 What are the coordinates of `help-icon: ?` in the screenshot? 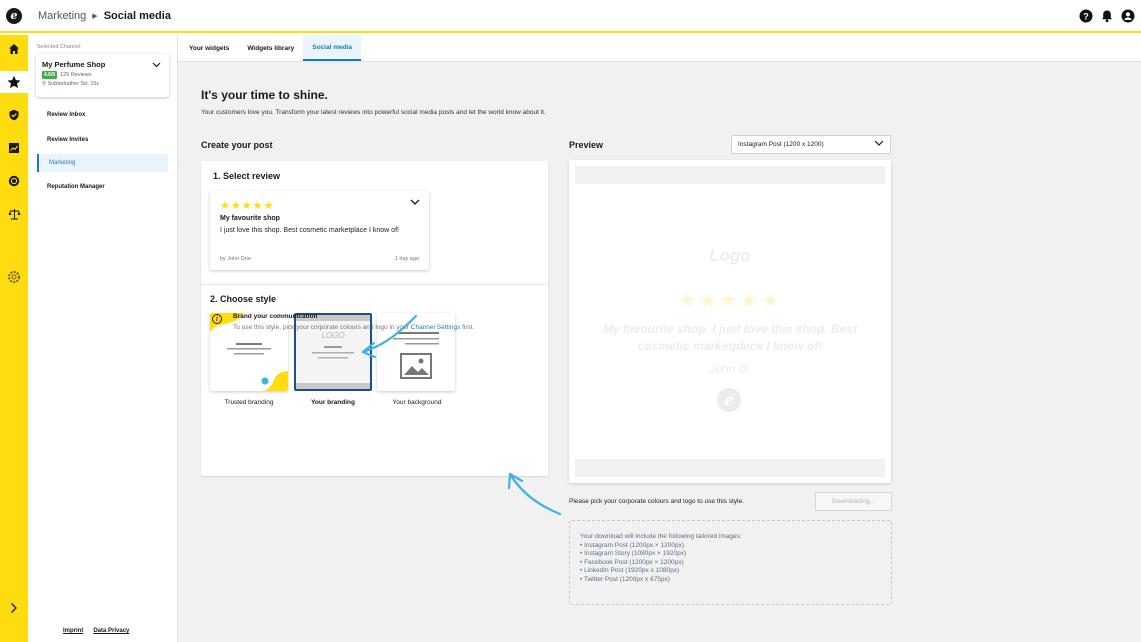 It's located at (1086, 16).